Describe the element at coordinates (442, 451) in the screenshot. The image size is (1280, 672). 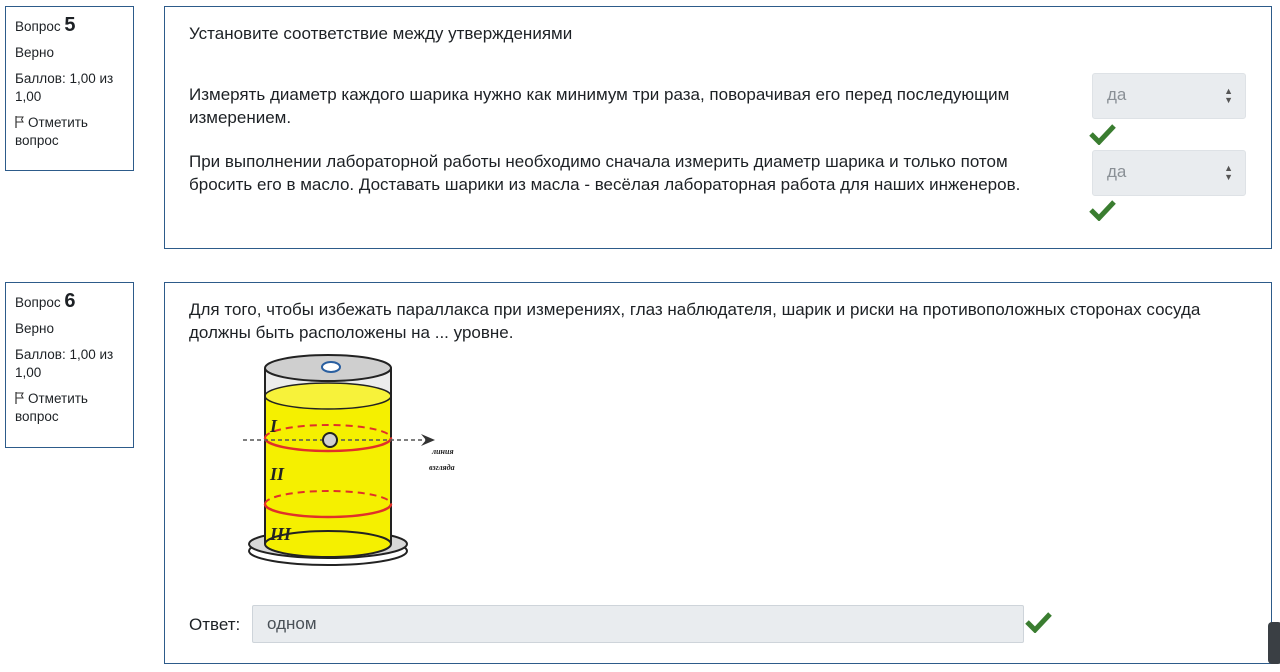
I see `sightline-caption-1: линия` at that location.